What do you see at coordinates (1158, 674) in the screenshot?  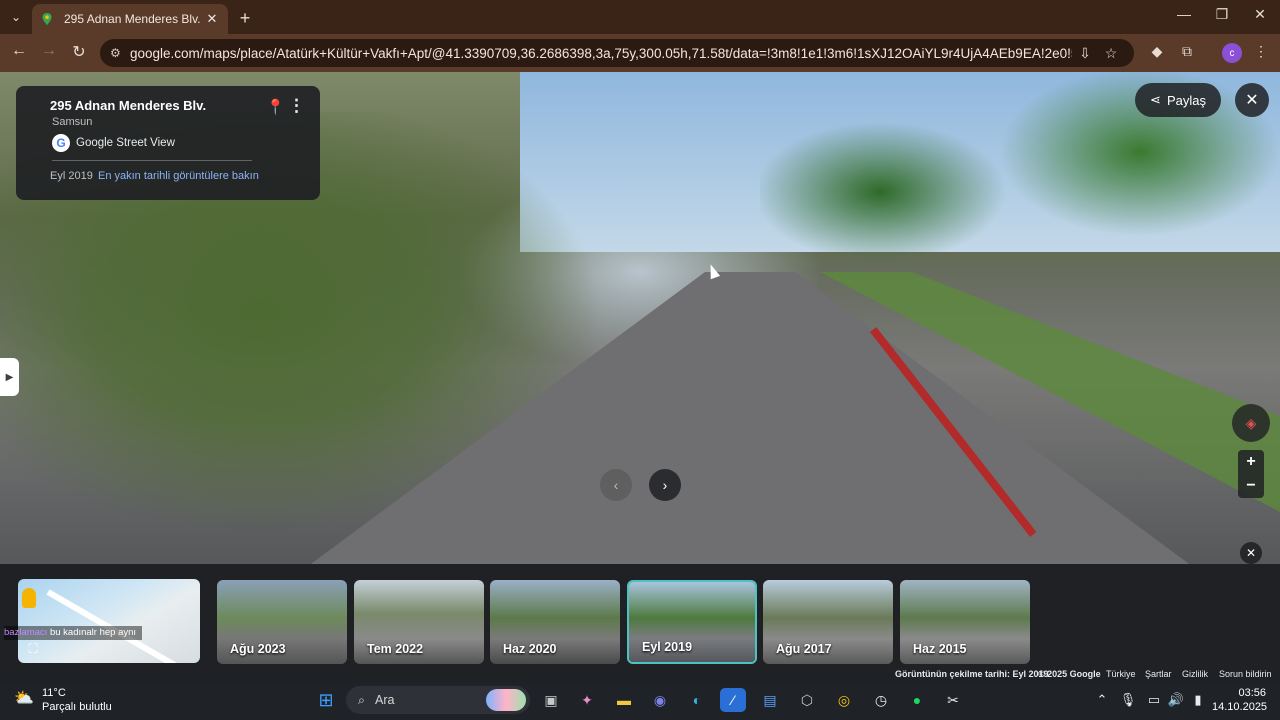 I see `terms-link: Şartlar` at bounding box center [1158, 674].